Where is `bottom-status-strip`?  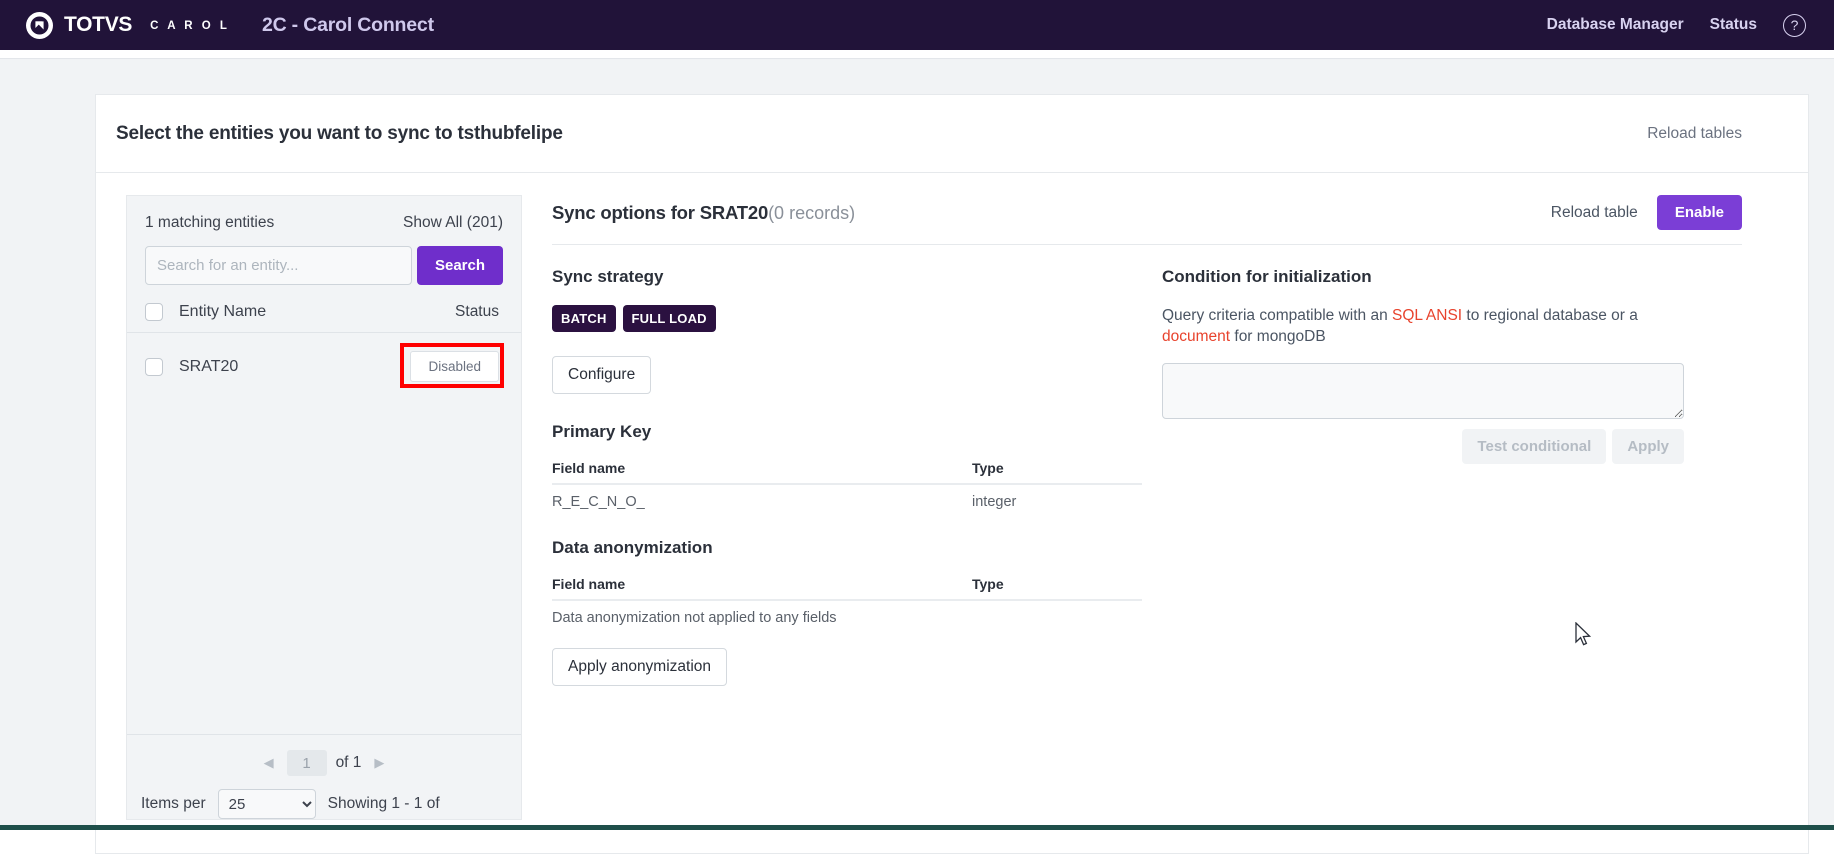
bottom-status-strip is located at coordinates (917, 827).